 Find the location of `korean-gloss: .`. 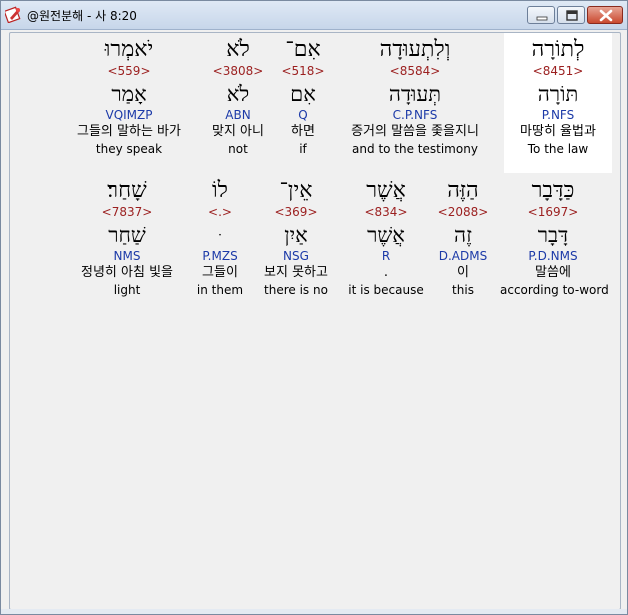

korean-gloss: . is located at coordinates (386, 272).